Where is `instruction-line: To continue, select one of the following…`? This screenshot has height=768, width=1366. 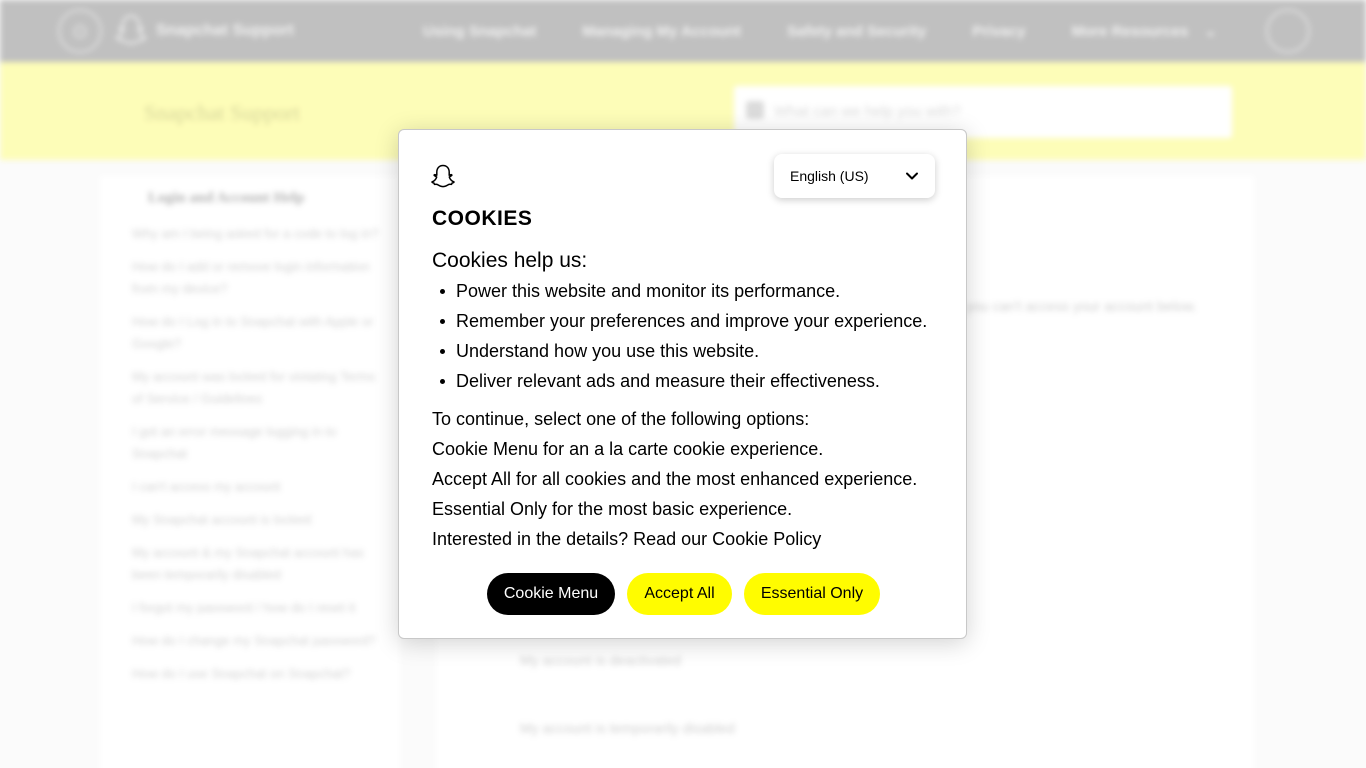 instruction-line: To continue, select one of the following… is located at coordinates (621, 419).